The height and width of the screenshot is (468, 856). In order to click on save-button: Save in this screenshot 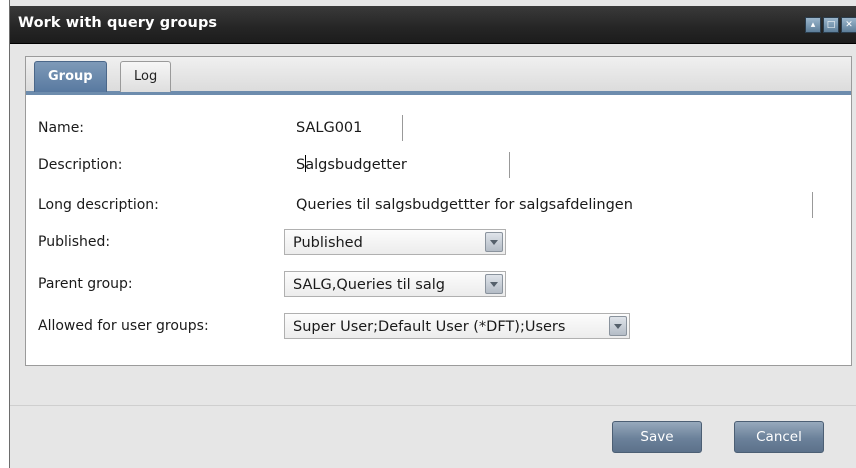, I will do `click(657, 437)`.